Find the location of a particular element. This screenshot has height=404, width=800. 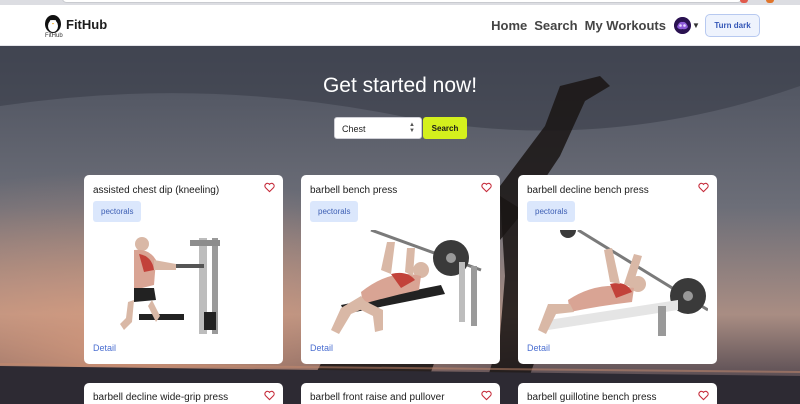

search-button: Search is located at coordinates (445, 128).